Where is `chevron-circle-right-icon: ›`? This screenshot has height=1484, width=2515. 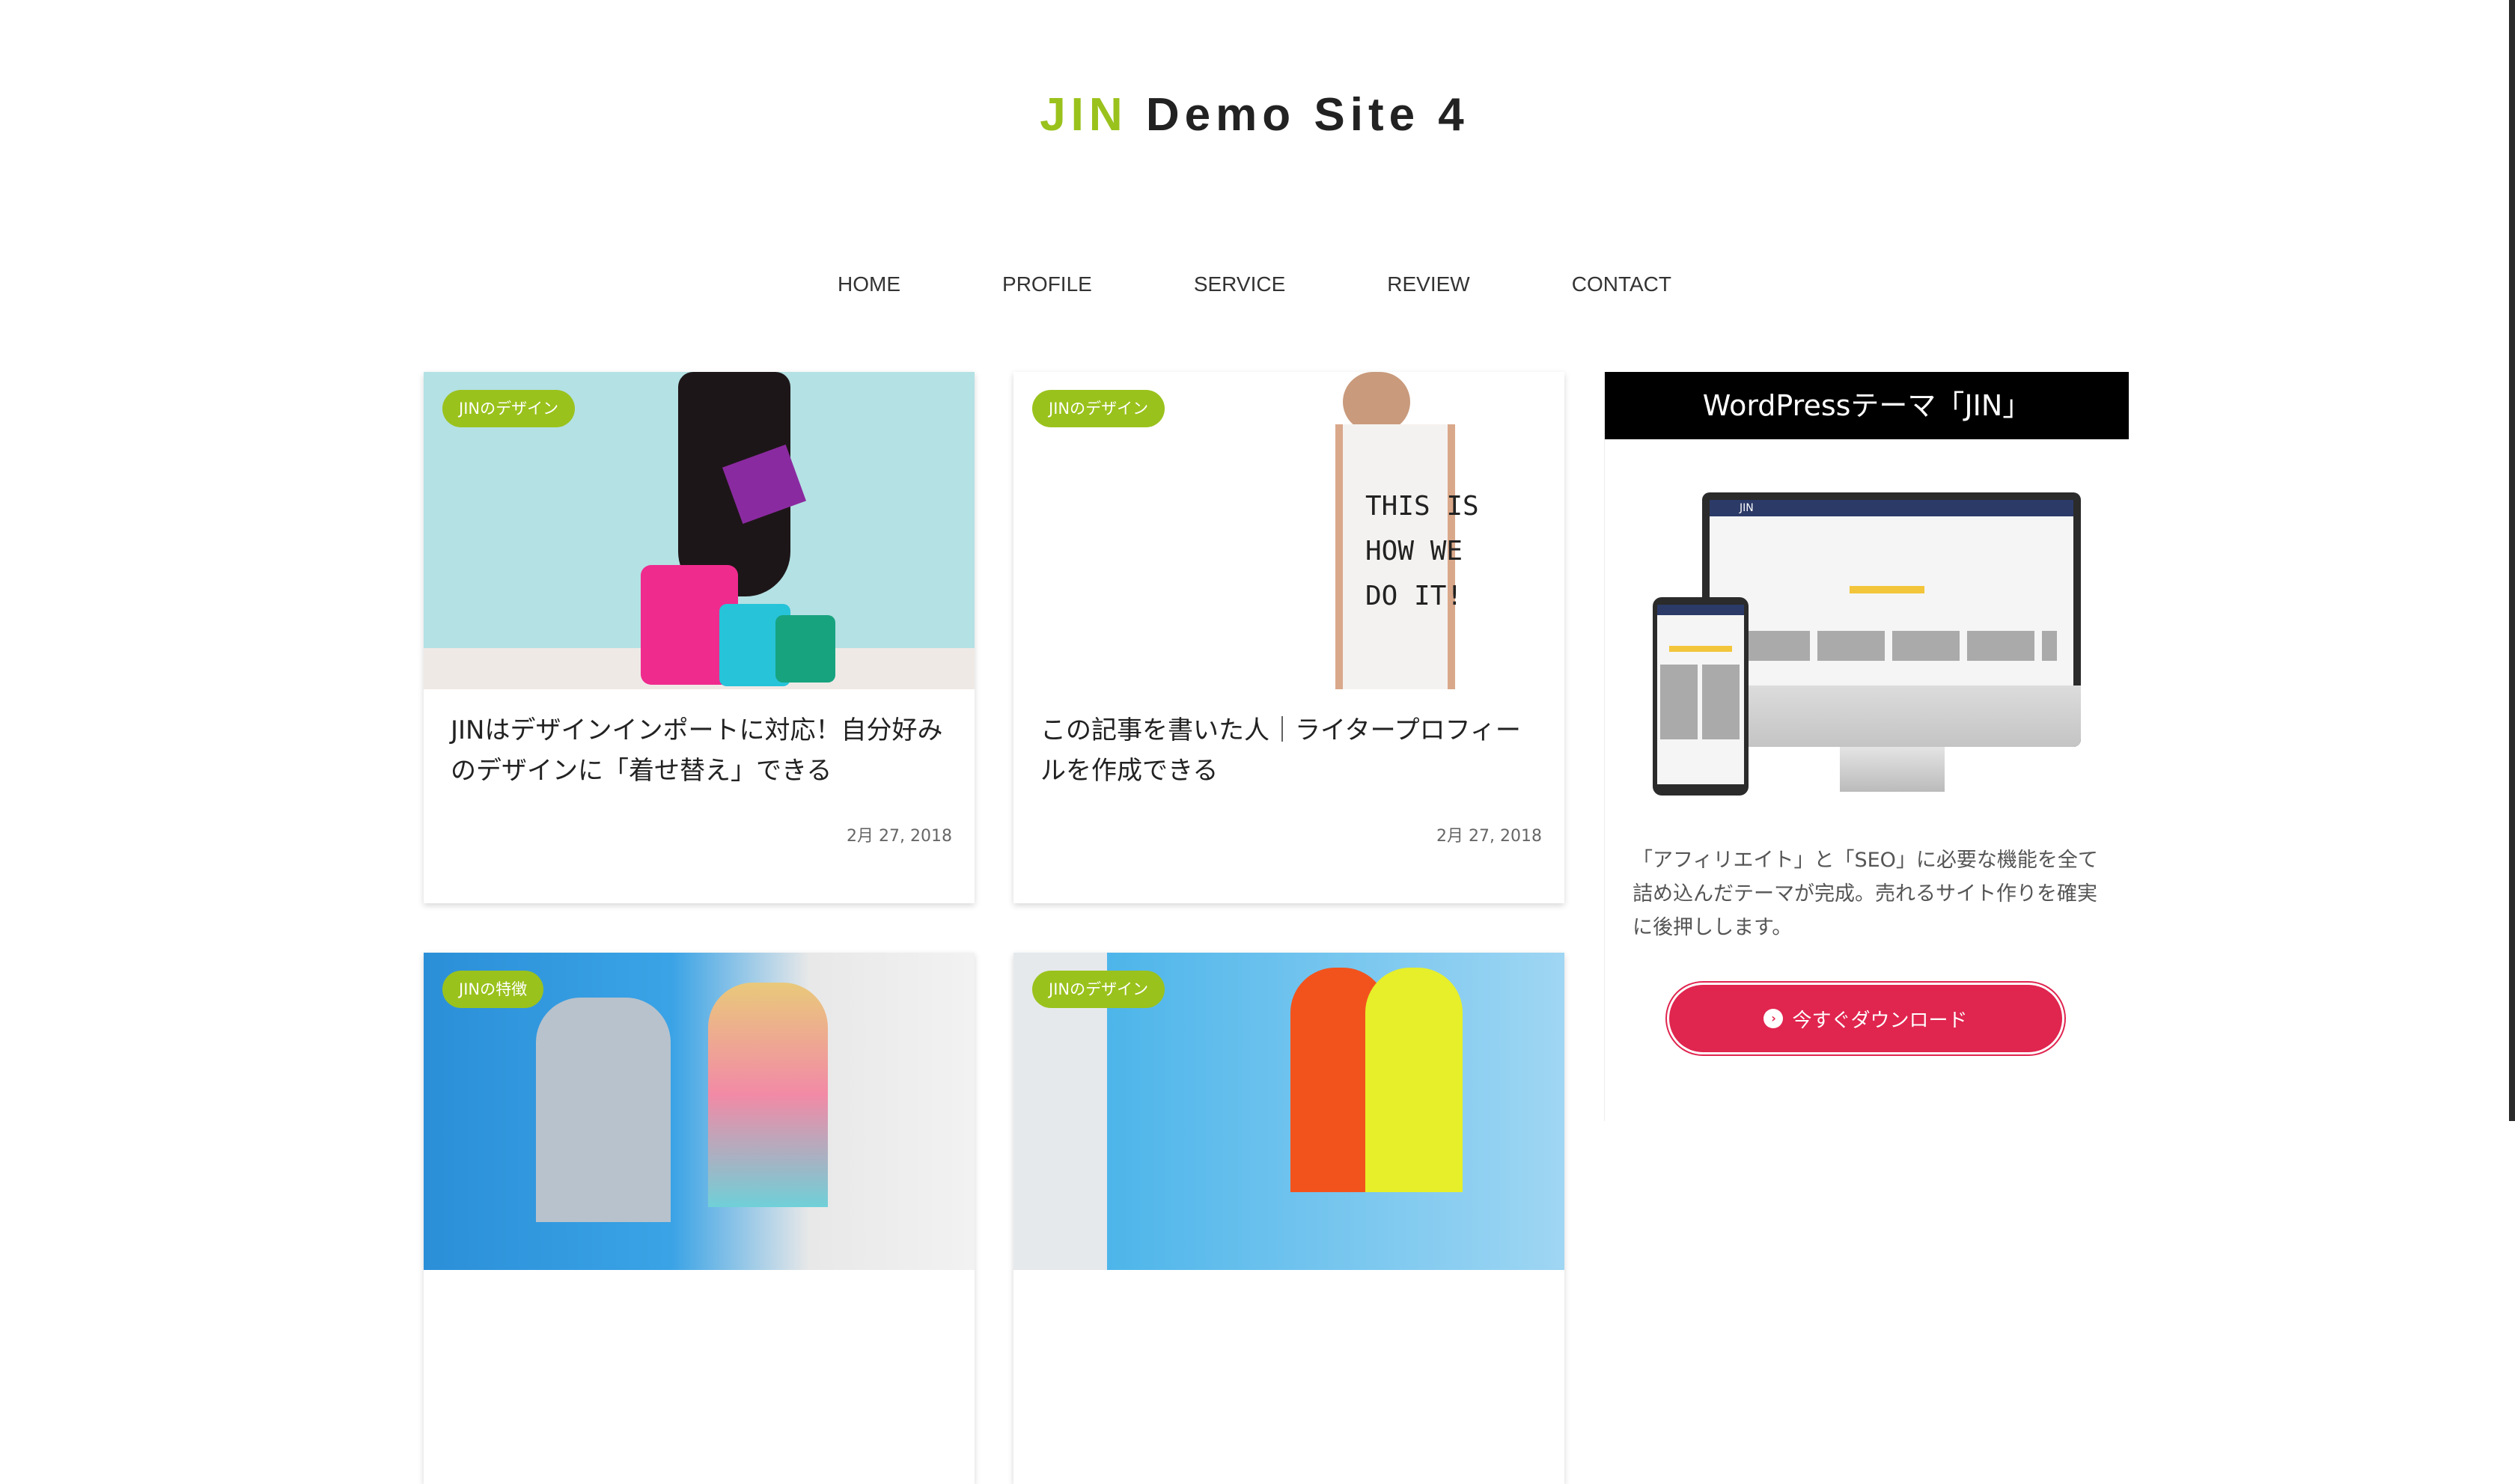 chevron-circle-right-icon: › is located at coordinates (1773, 1018).